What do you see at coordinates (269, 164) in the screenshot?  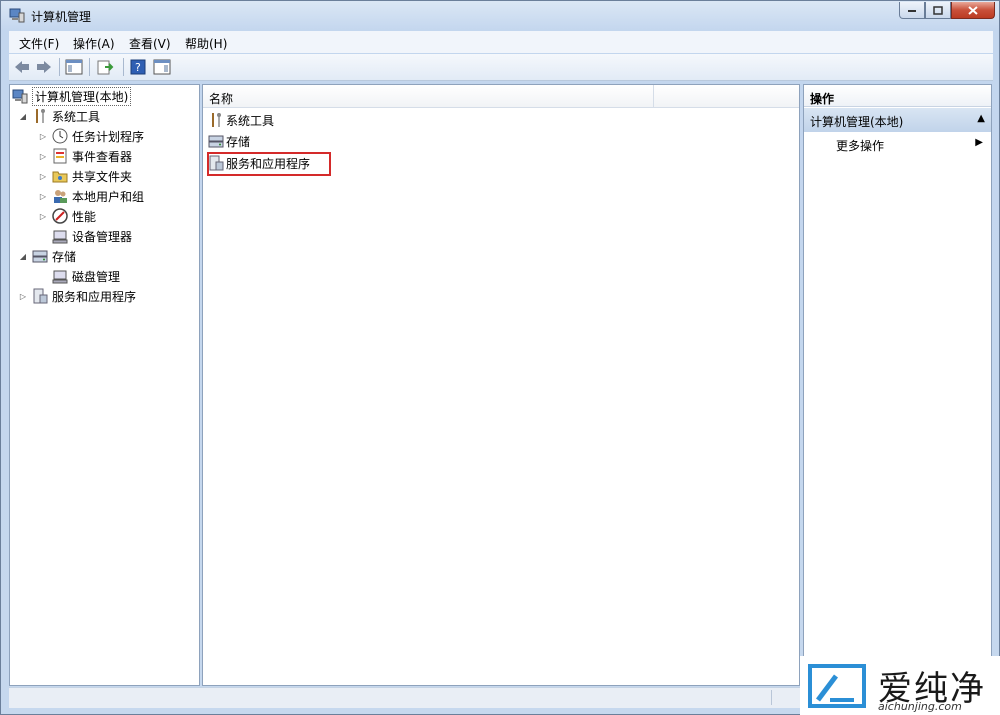 I see `red-highlight-box` at bounding box center [269, 164].